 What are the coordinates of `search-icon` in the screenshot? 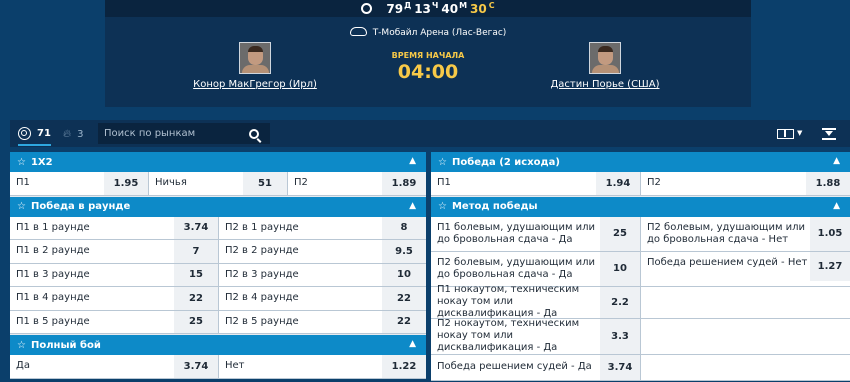 It's located at (254, 133).